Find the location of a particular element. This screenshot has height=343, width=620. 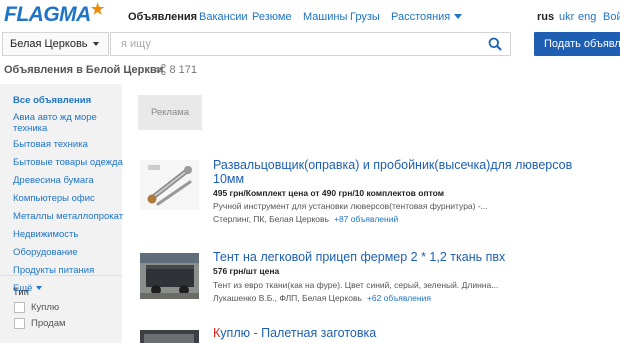

nav-item-resumes: Резюме is located at coordinates (272, 17).